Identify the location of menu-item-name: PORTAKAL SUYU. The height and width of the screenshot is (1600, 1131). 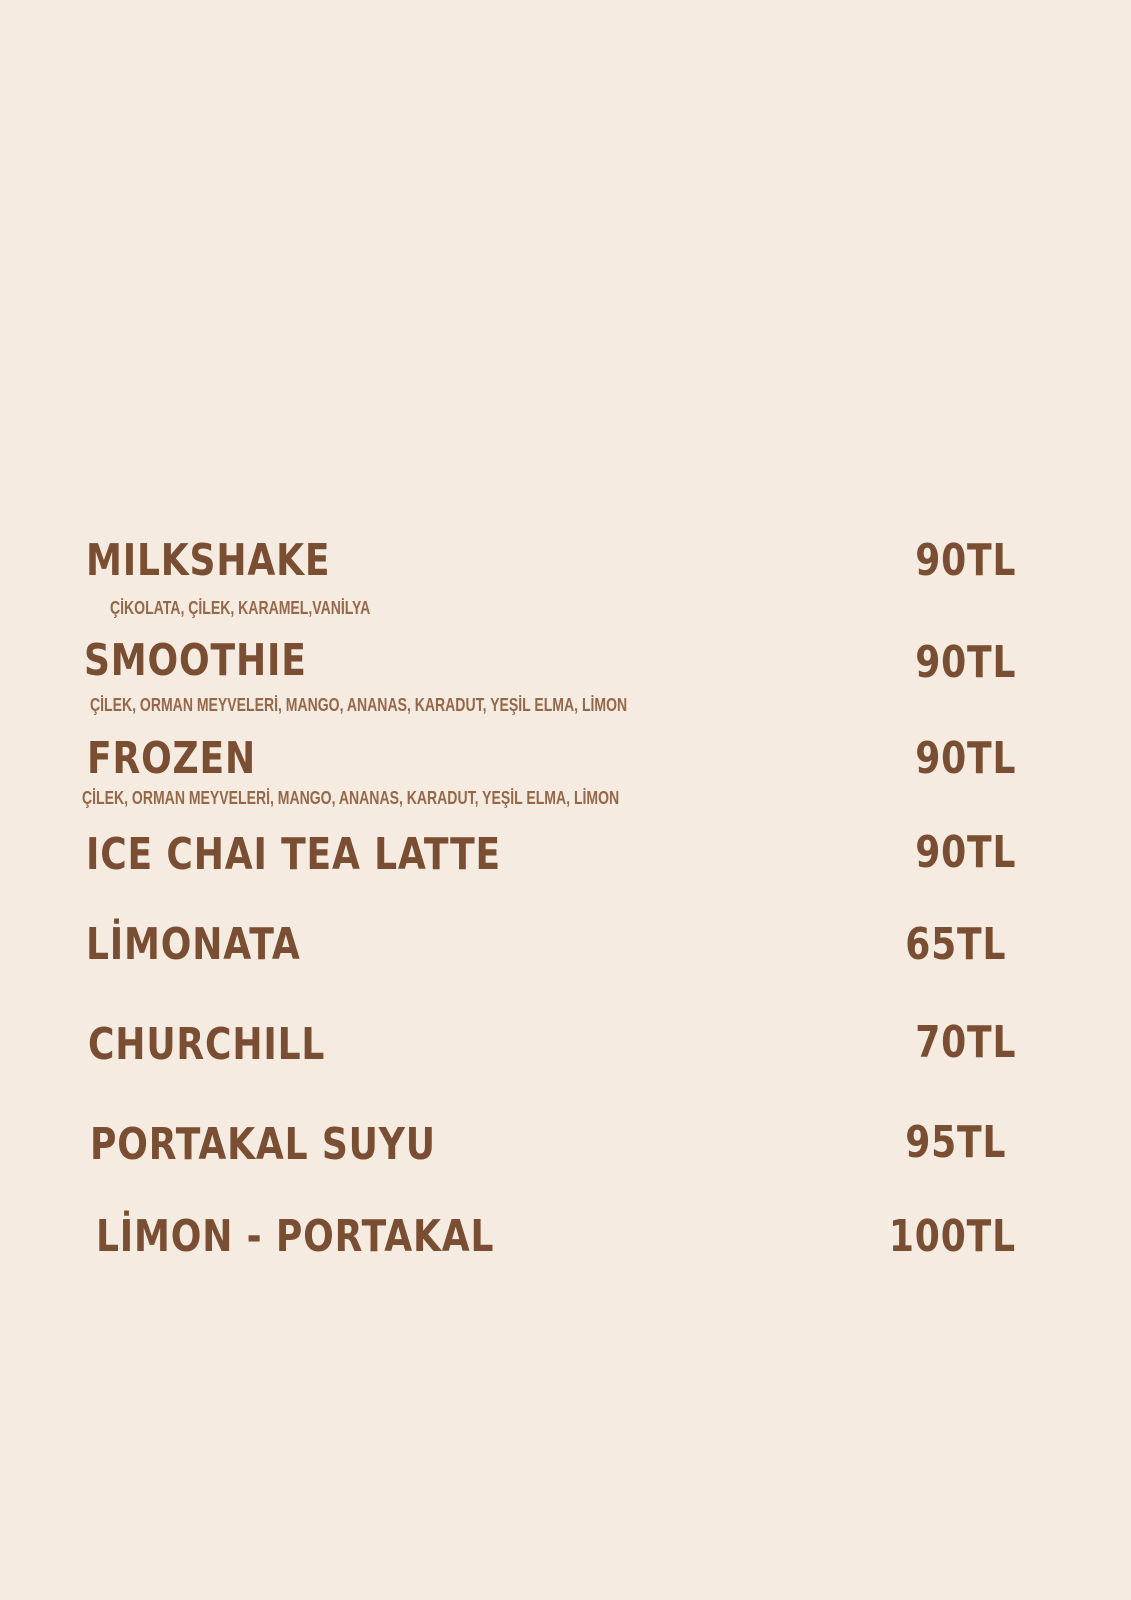
(263, 1144).